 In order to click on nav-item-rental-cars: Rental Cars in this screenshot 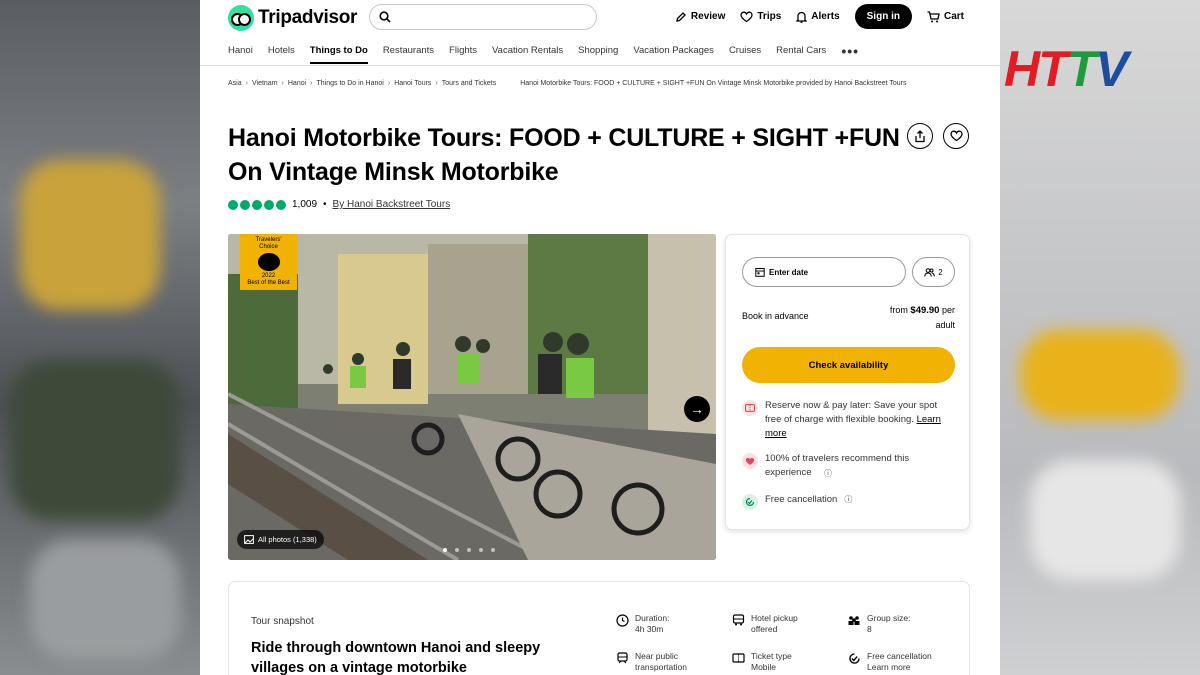, I will do `click(801, 50)`.